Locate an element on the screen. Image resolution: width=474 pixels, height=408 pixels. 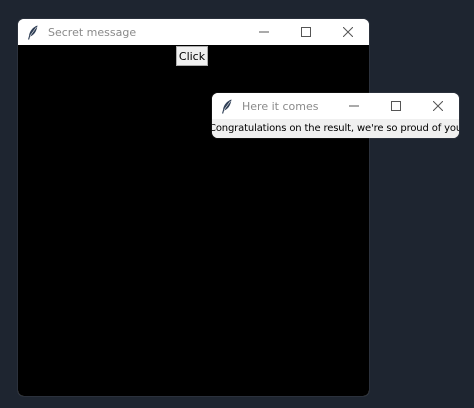
window-title: Here it comes is located at coordinates (280, 106).